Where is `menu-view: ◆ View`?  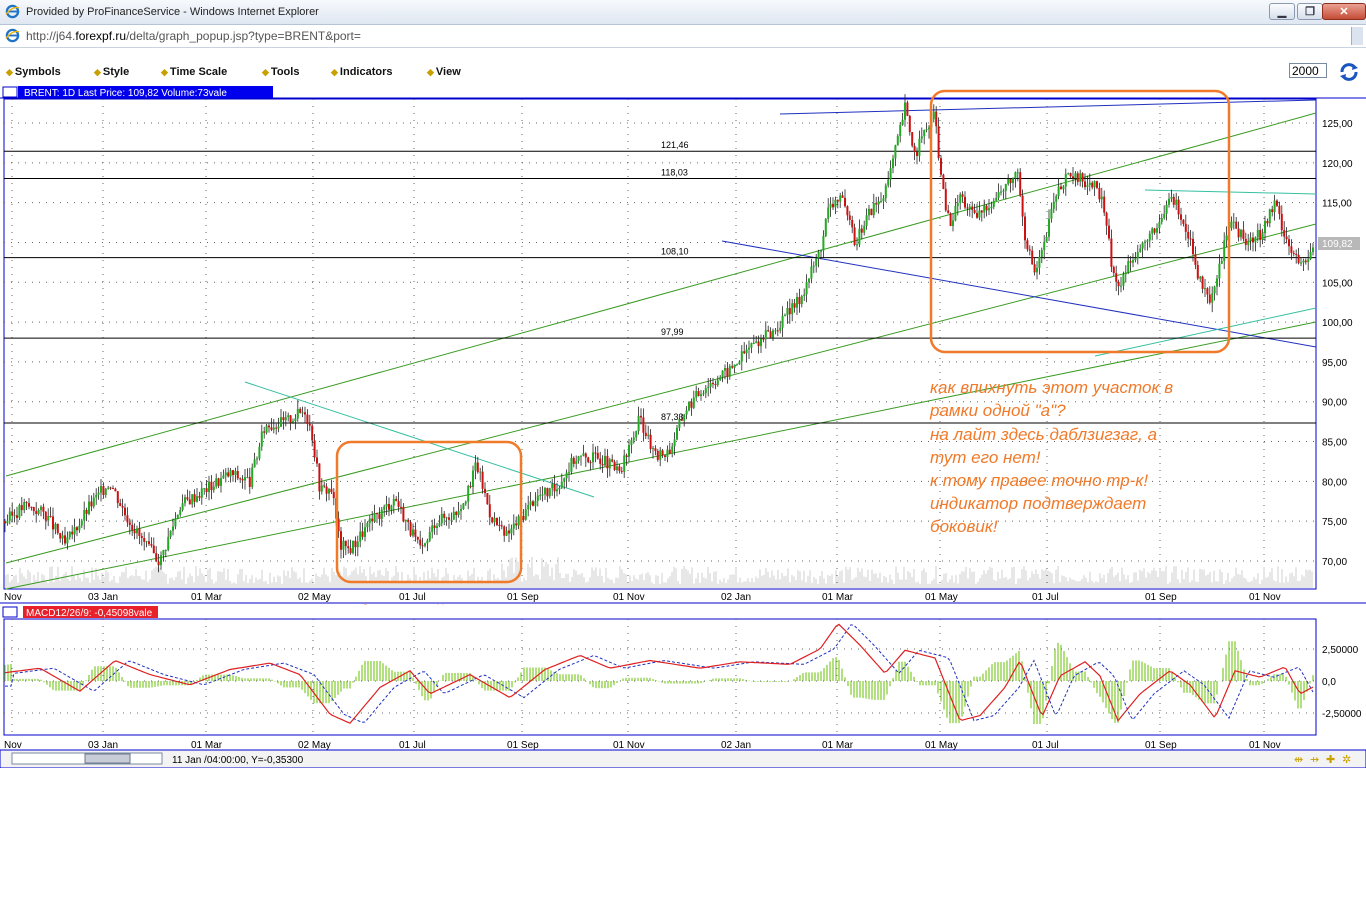 menu-view: ◆ View is located at coordinates (444, 72).